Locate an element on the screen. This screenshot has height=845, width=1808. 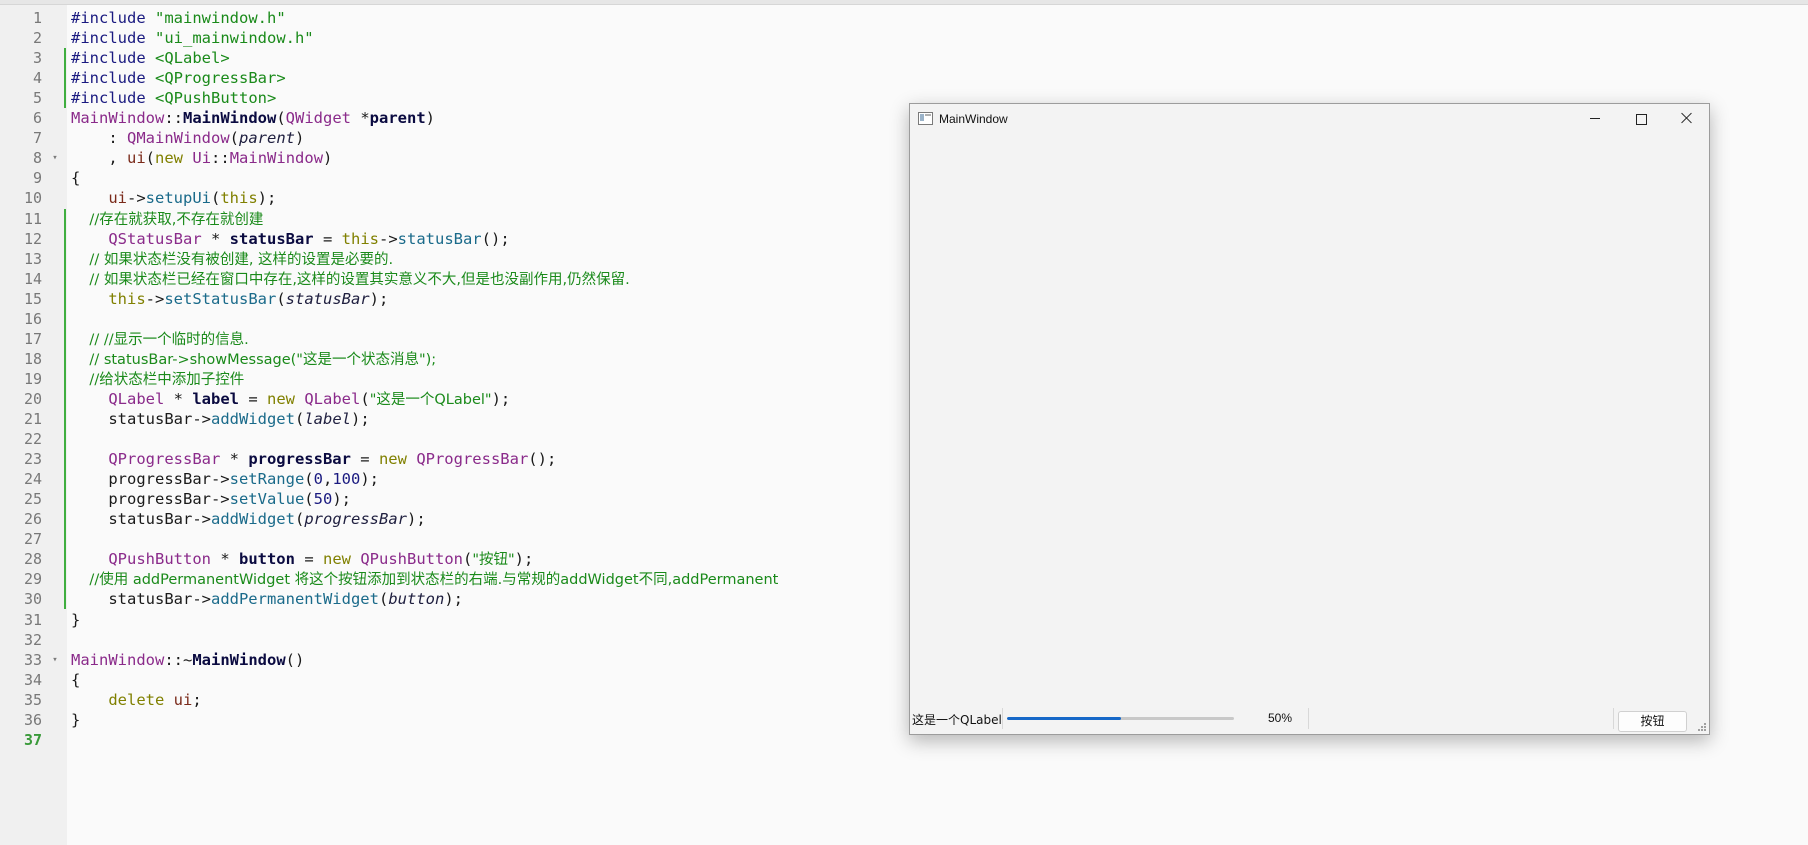
code-token: this is located at coordinates (127, 298).